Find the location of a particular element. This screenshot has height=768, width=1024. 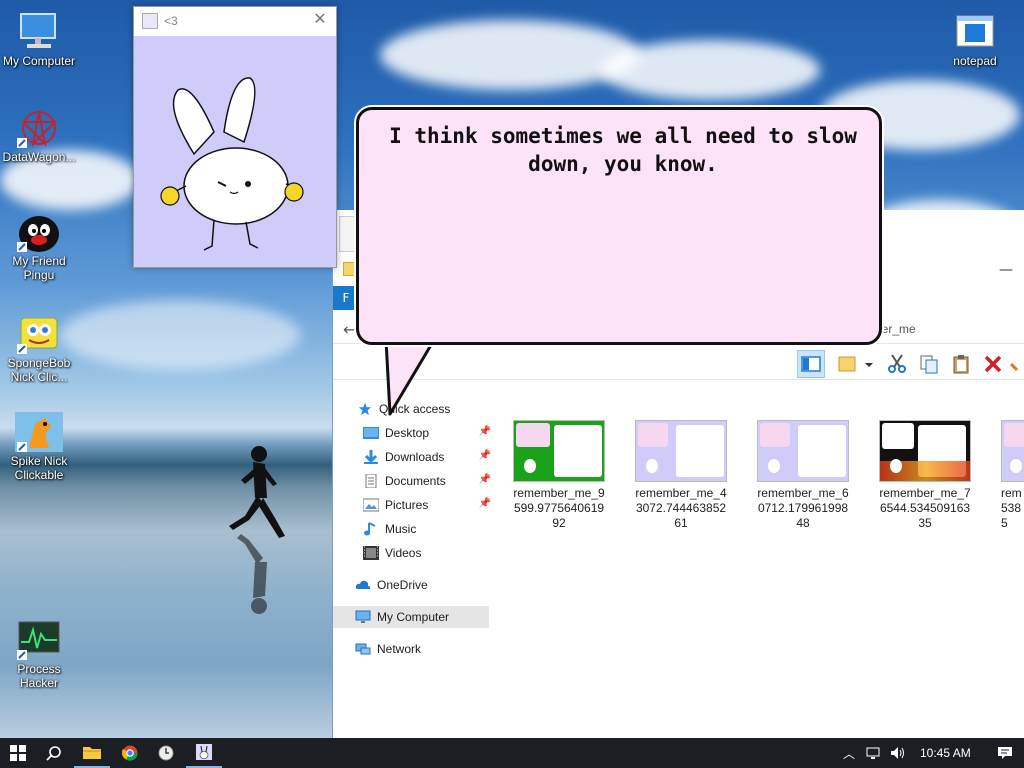

clock-icon is located at coordinates (166, 753).